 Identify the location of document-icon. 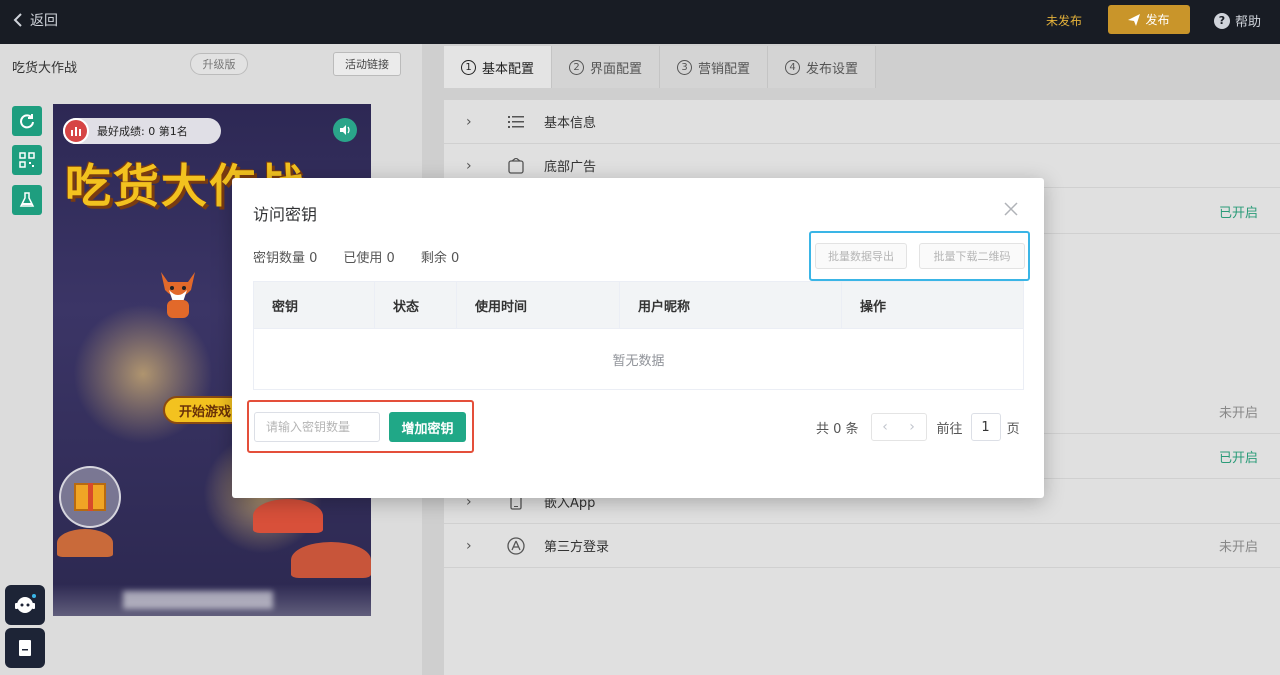
(25, 648).